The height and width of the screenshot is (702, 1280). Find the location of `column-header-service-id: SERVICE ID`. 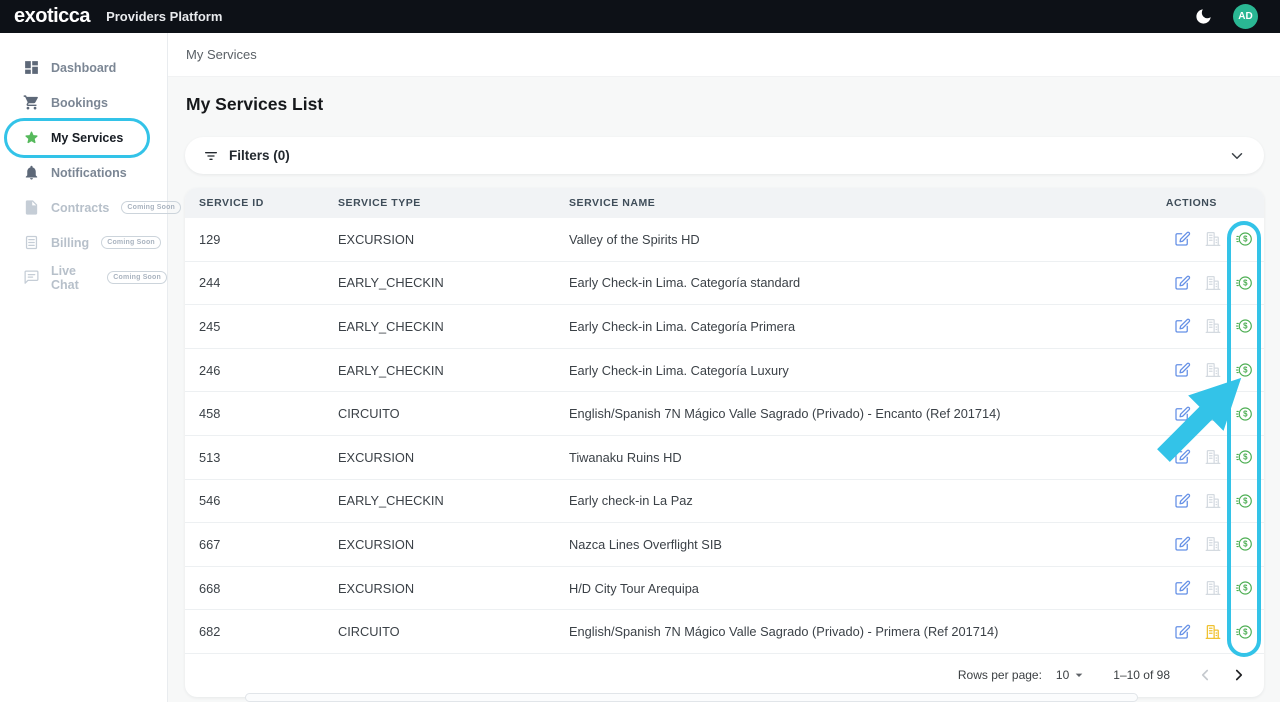

column-header-service-id: SERVICE ID is located at coordinates (231, 203).